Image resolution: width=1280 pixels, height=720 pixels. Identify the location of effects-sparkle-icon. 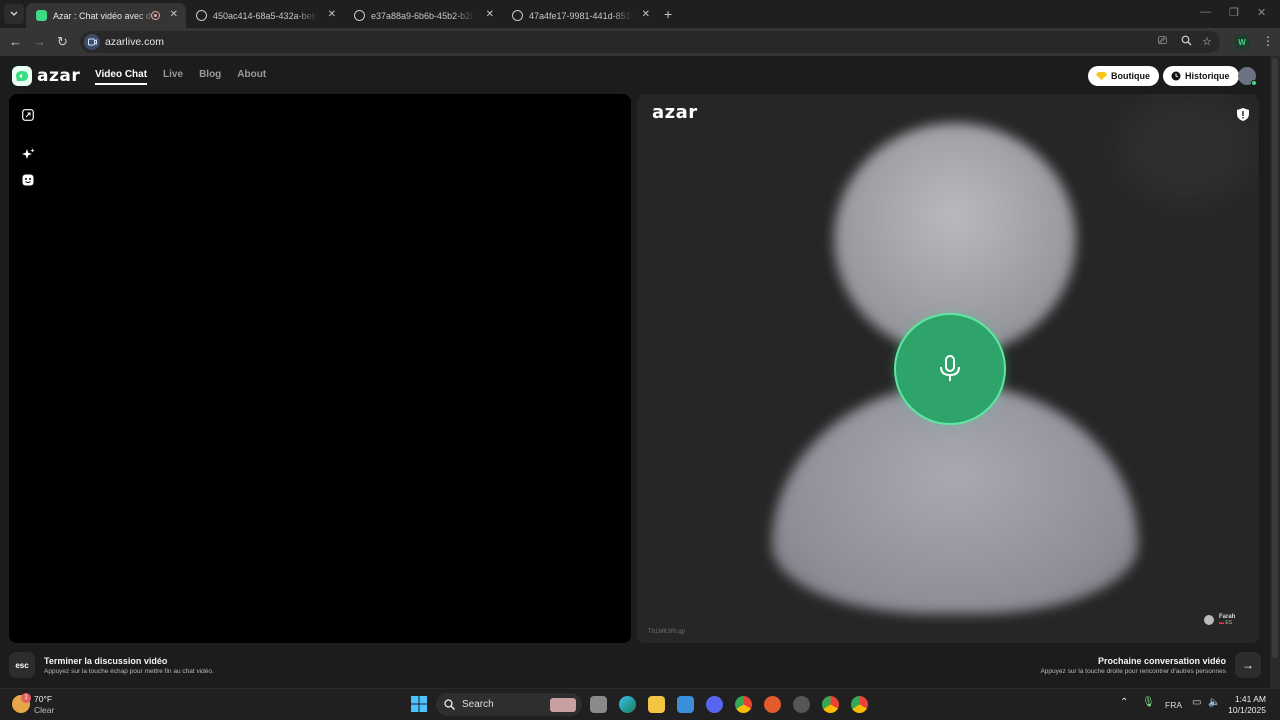
(28, 154).